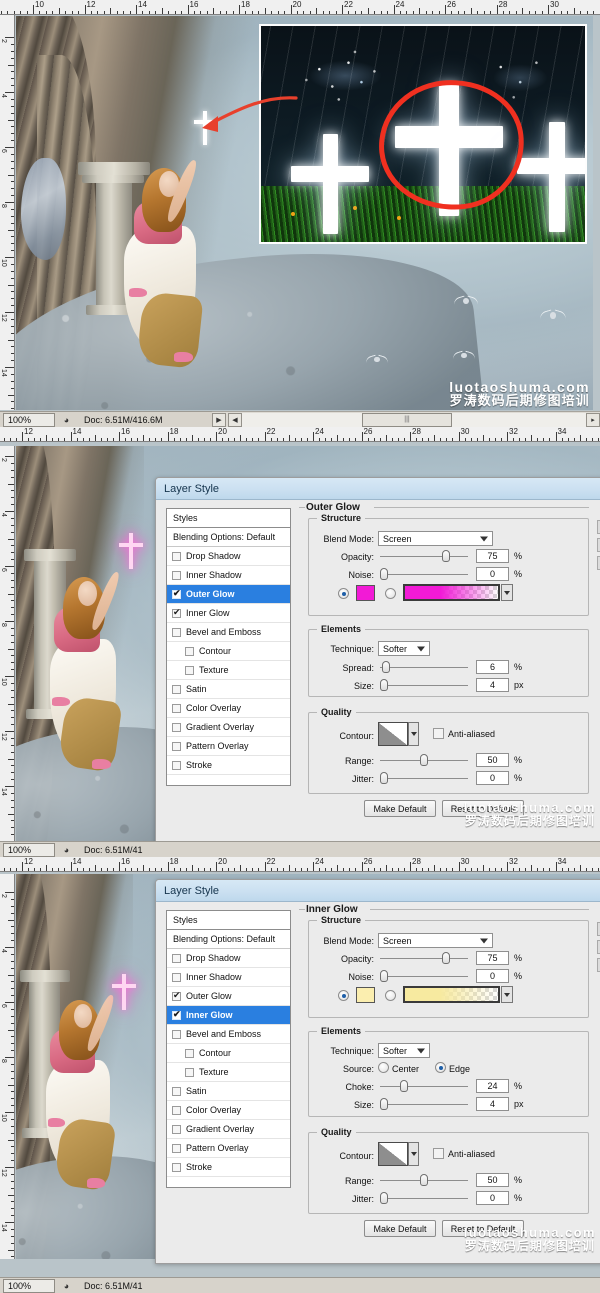 The image size is (600, 1293). What do you see at coordinates (300, 864) in the screenshot?
I see `horizontal-ruler-bot: 12 14 16 18 20 22 24 26 28 30 32 34` at bounding box center [300, 864].